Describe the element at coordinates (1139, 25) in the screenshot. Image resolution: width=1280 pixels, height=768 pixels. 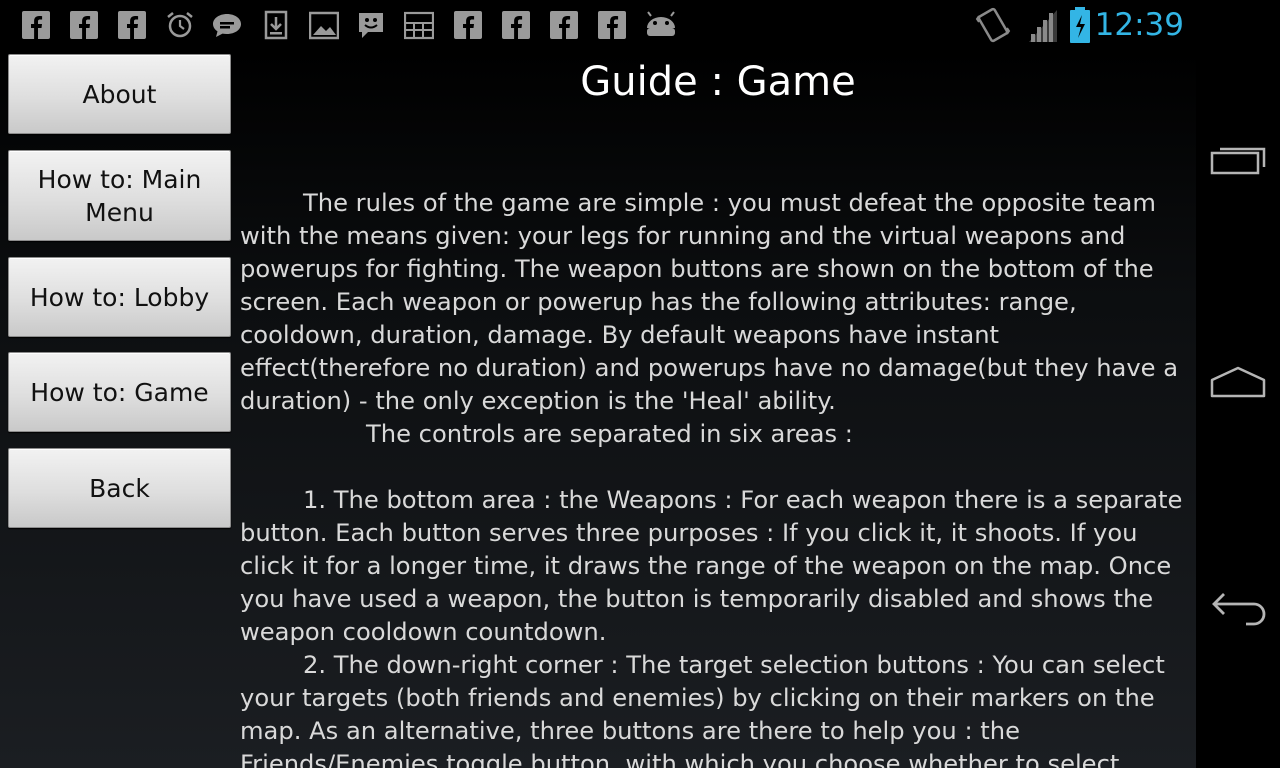
I see `status-clock: 12:39` at that location.